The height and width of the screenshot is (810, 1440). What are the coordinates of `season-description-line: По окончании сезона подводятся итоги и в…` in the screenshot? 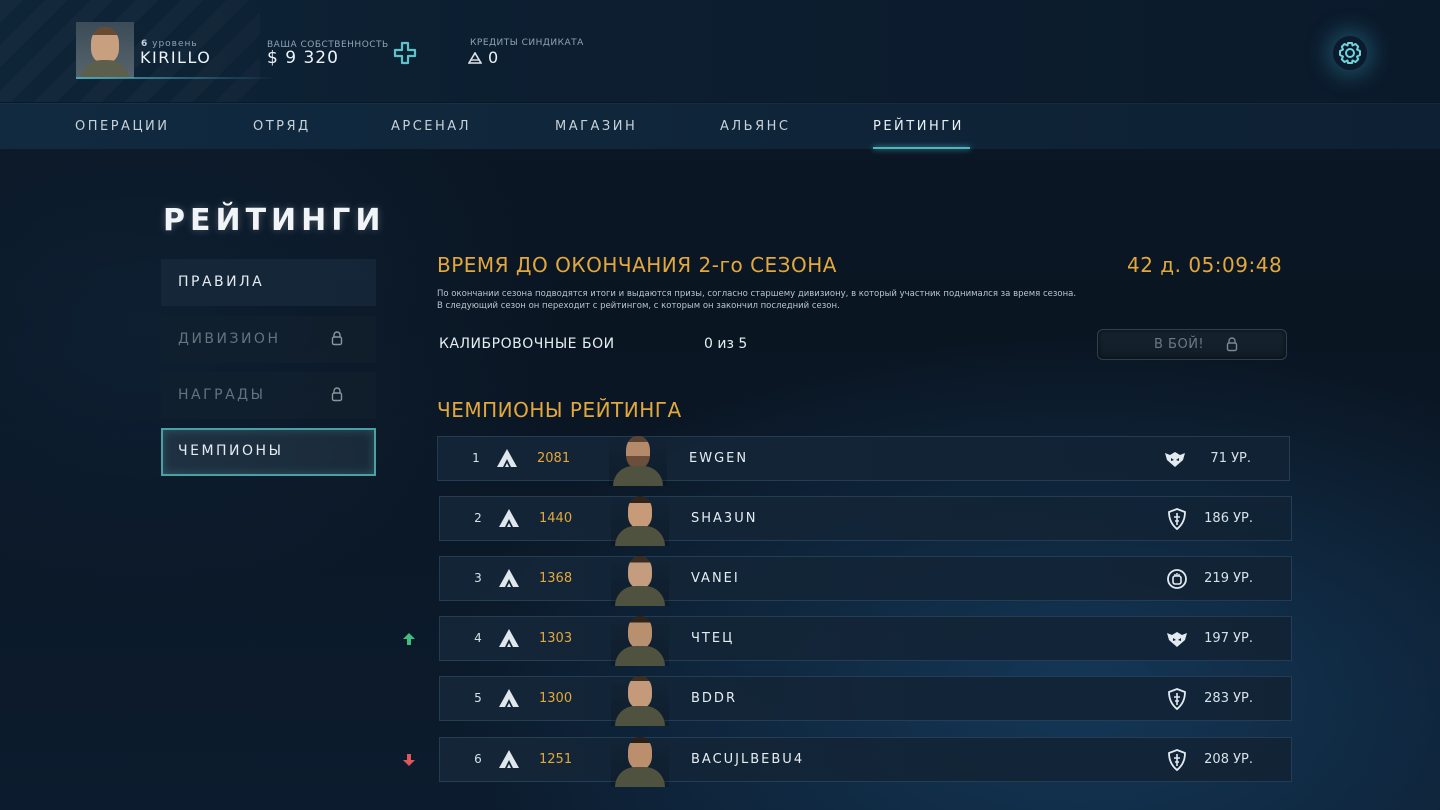 It's located at (757, 294).